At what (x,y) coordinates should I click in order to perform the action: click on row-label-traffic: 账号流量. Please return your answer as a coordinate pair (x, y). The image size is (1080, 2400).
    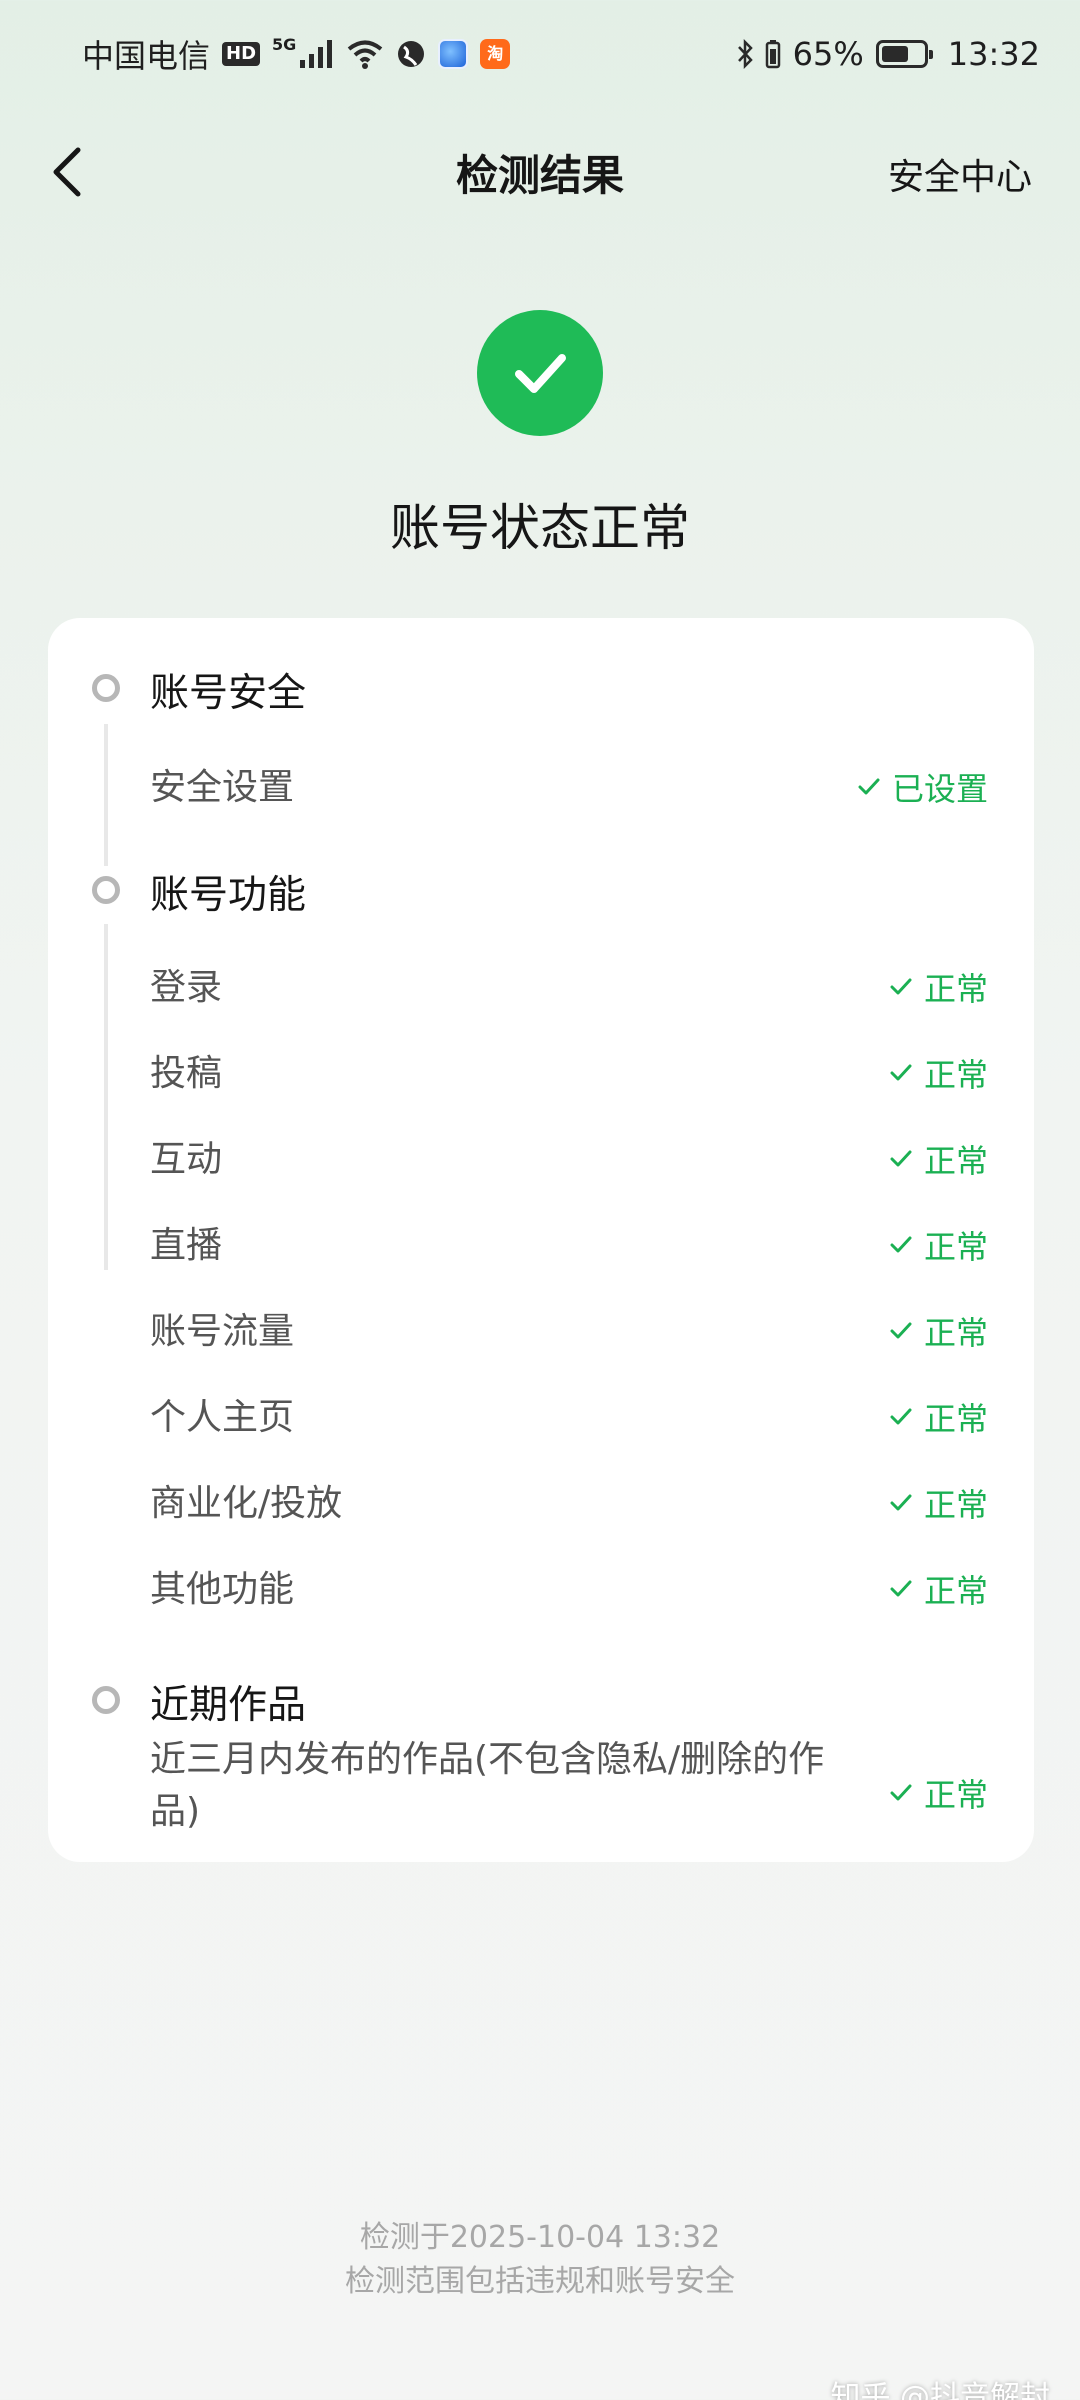
    Looking at the image, I should click on (222, 1331).